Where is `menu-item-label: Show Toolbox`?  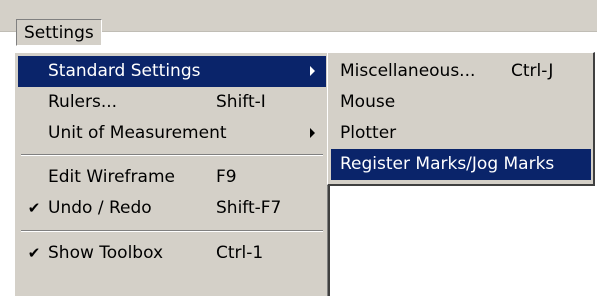
menu-item-label: Show Toolbox is located at coordinates (106, 253).